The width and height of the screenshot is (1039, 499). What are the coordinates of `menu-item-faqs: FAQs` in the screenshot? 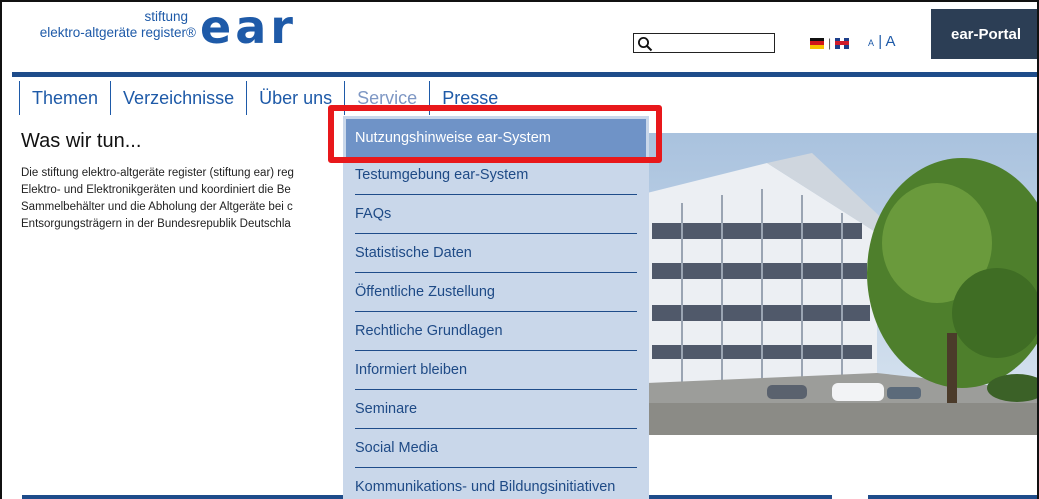 It's located at (496, 214).